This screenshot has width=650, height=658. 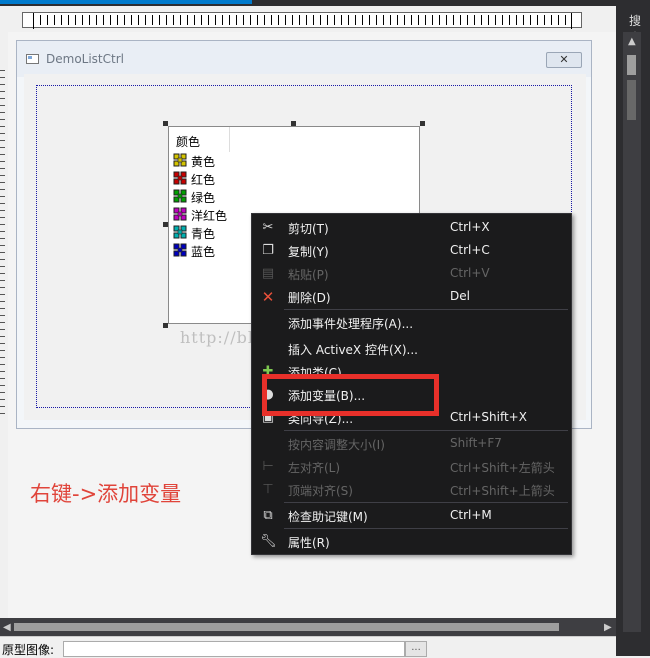 I want to click on menu-item-copy: ❐ 复制(Y) Ctrl+C, so click(x=411, y=251).